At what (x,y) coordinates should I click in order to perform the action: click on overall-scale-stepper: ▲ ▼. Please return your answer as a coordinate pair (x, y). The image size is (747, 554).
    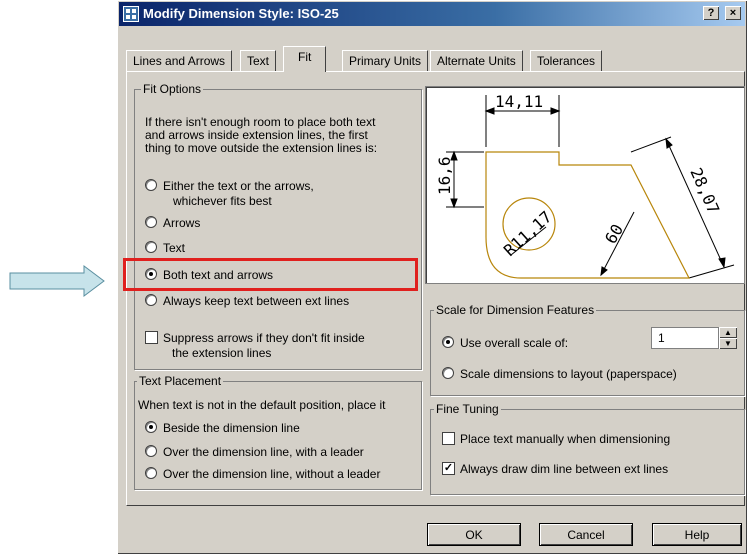
    Looking at the image, I should click on (728, 338).